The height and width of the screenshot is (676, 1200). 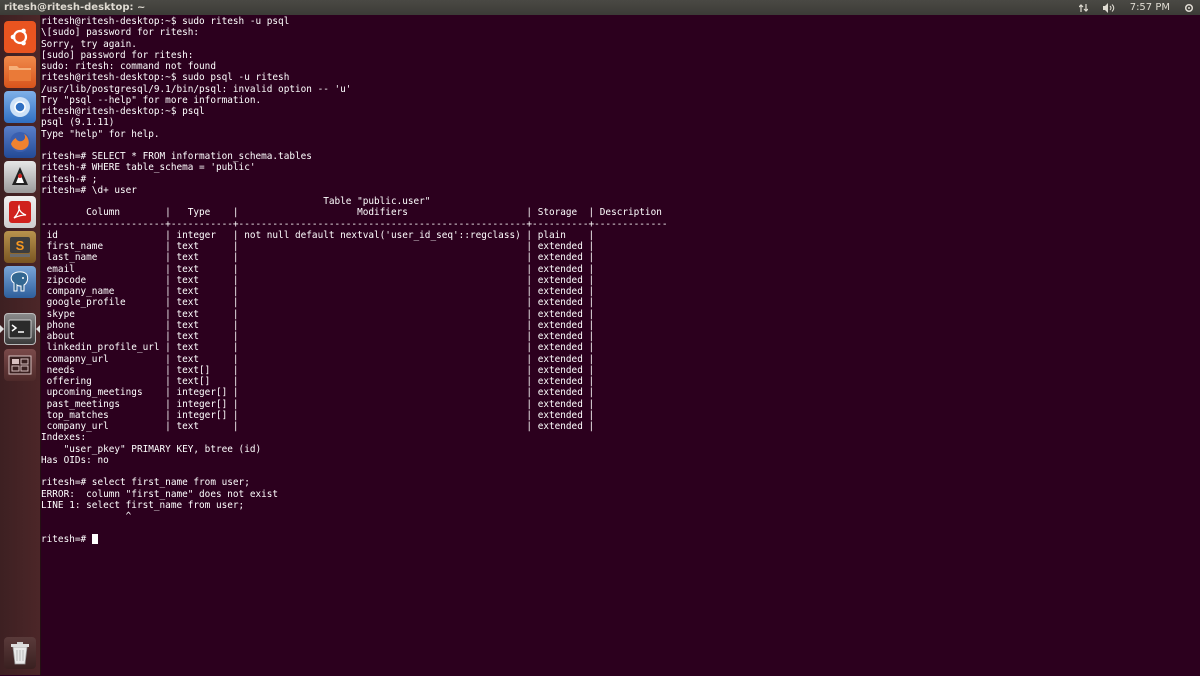 I want to click on terminal-line: ritesh-# WHERE table_schema = 'public', so click(x=148, y=168).